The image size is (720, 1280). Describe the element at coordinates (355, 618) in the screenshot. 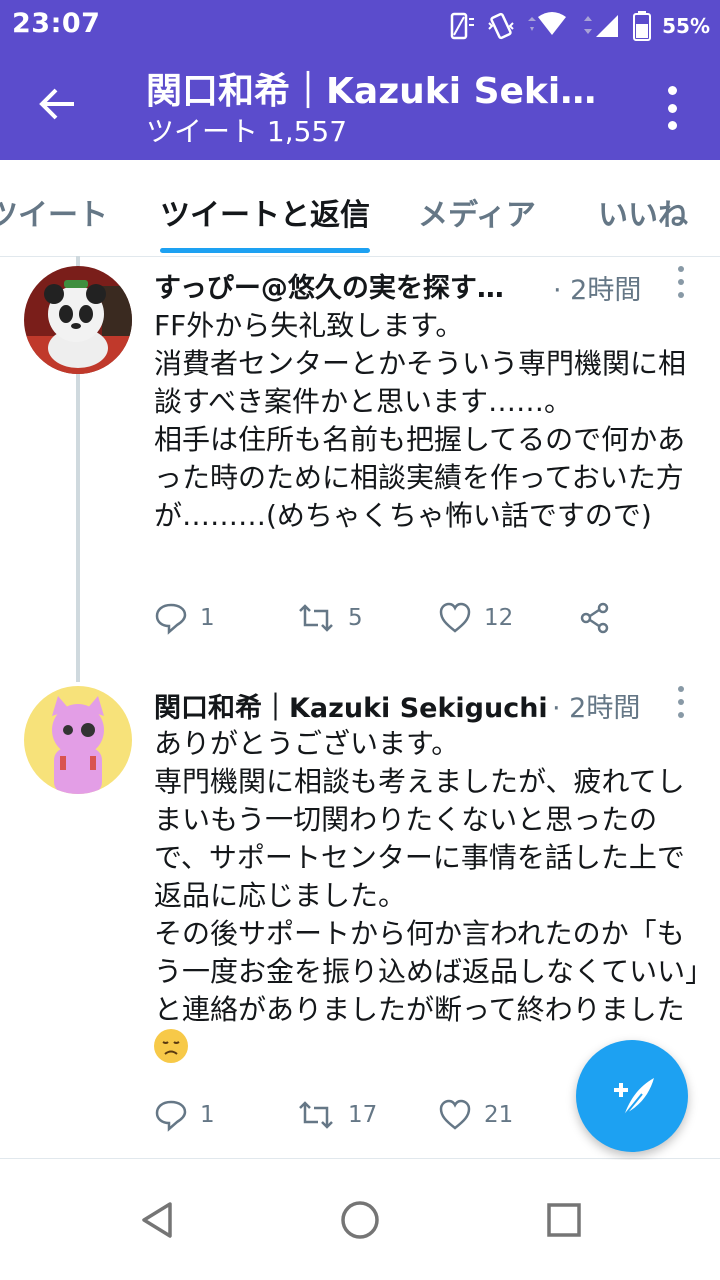

I see `retweet-count: 5` at that location.